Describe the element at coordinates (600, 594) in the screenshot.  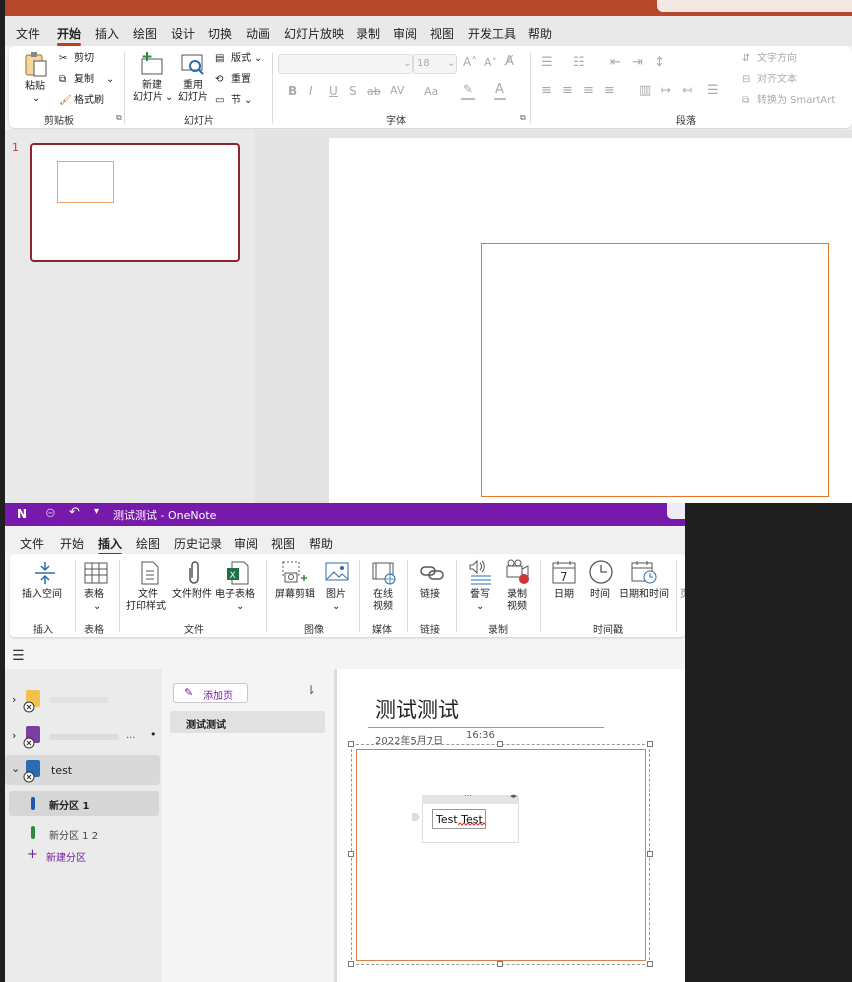
I see `time-button: 时间` at that location.